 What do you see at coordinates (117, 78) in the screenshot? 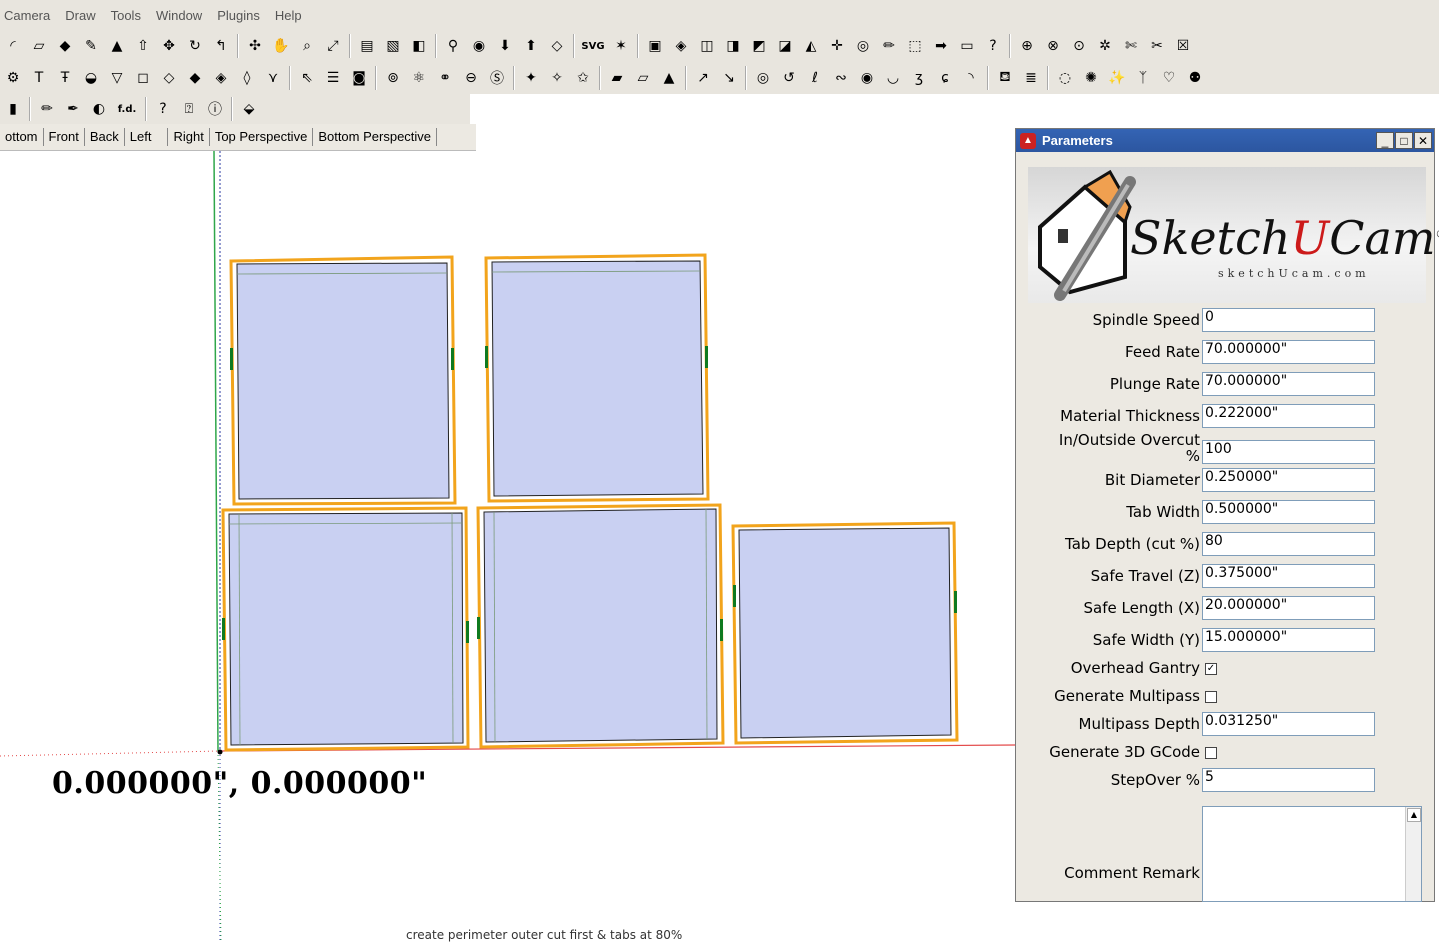
I see `drill-icon: ▽` at bounding box center [117, 78].